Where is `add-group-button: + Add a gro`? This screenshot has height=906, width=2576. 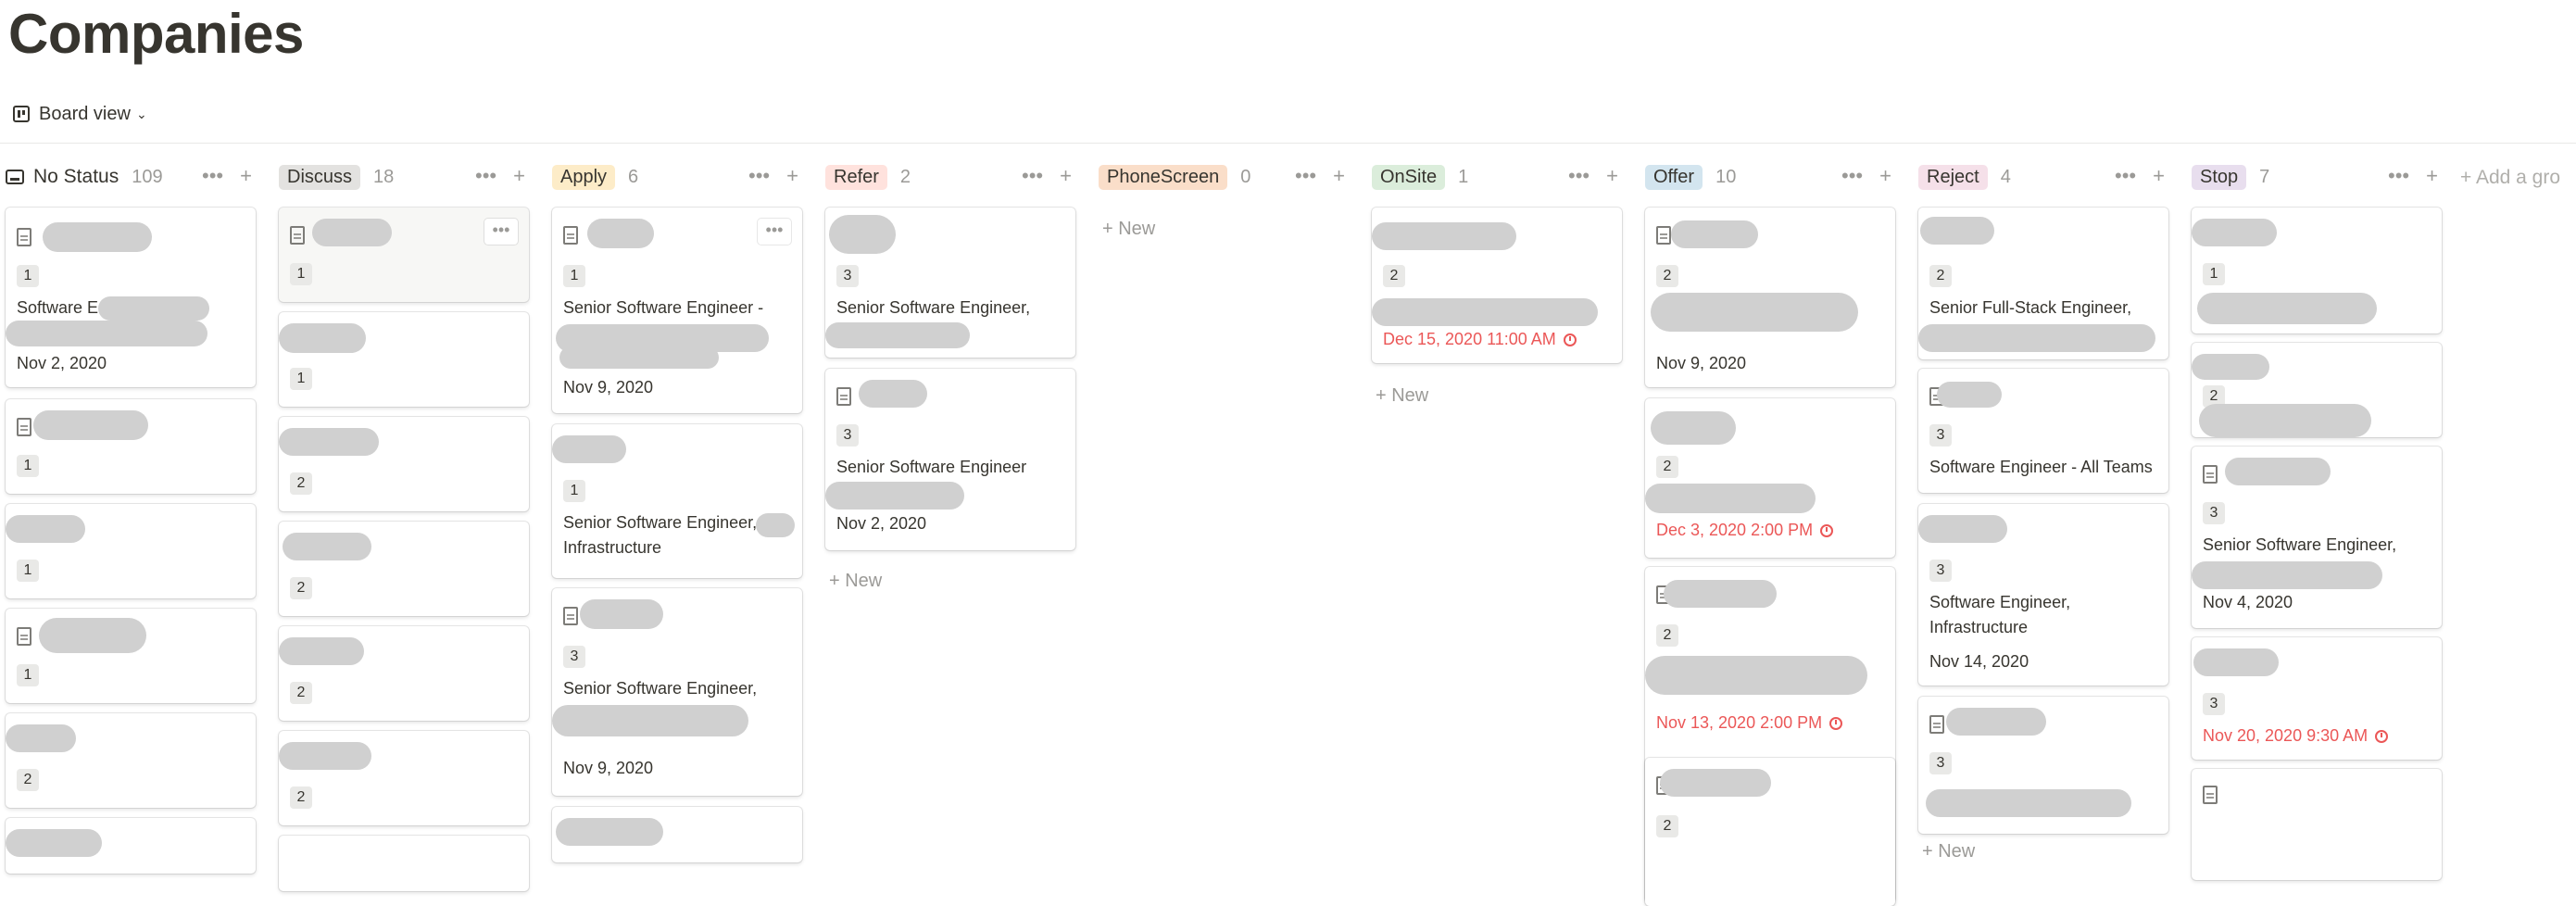 add-group-button: + Add a gro is located at coordinates (2510, 178).